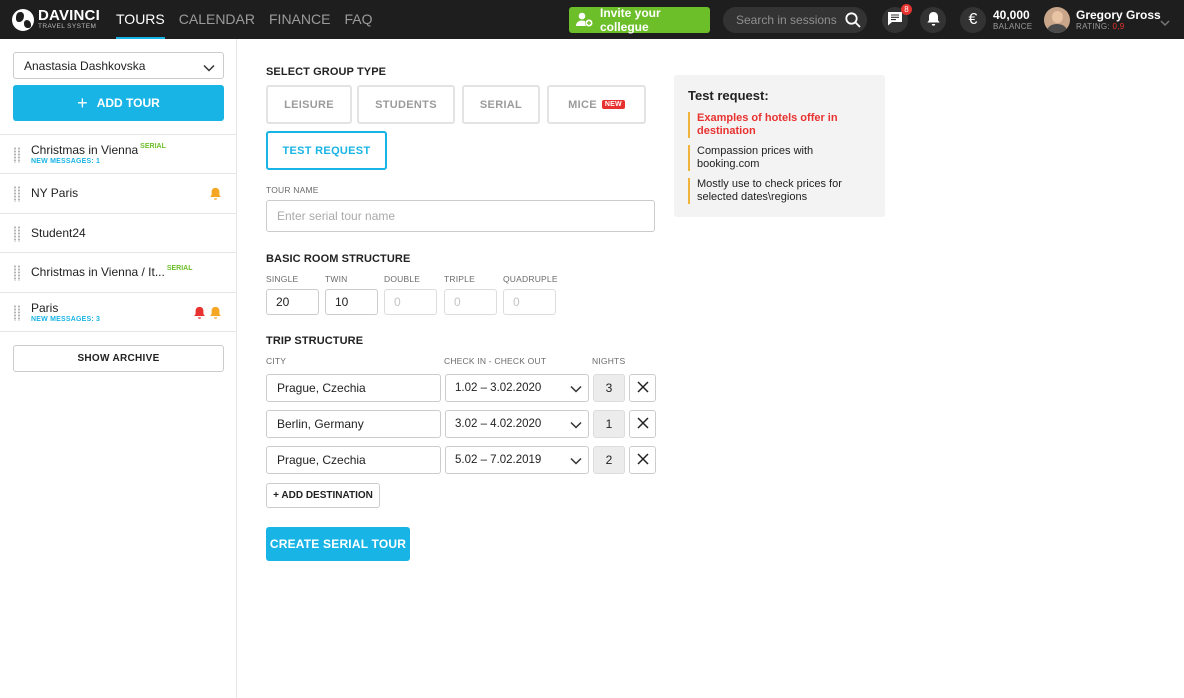  What do you see at coordinates (118, 234) in the screenshot?
I see `list-item: Student24` at bounding box center [118, 234].